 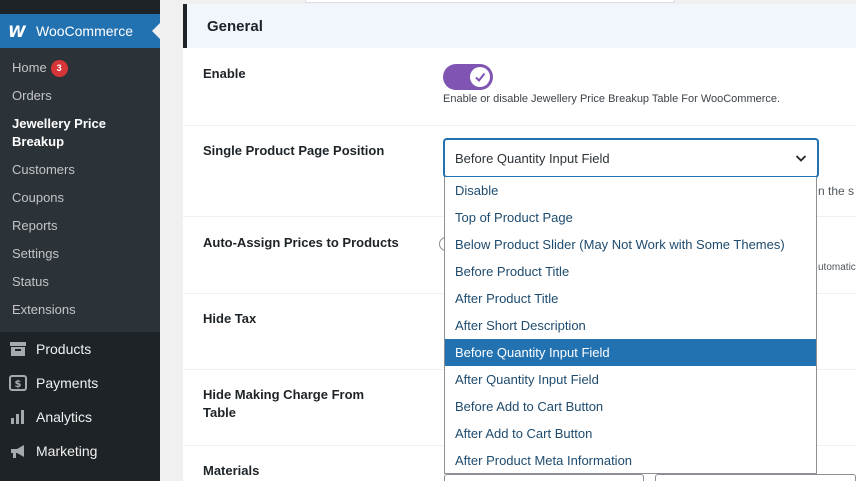 What do you see at coordinates (80, 310) in the screenshot?
I see `submenu-item-extensions: Extensions` at bounding box center [80, 310].